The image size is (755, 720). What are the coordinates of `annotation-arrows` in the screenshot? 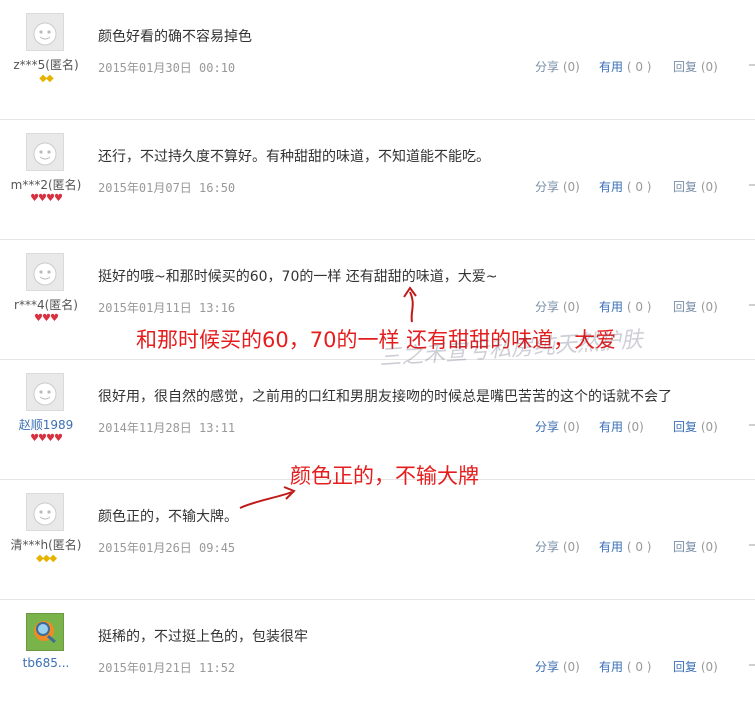 It's located at (328, 397).